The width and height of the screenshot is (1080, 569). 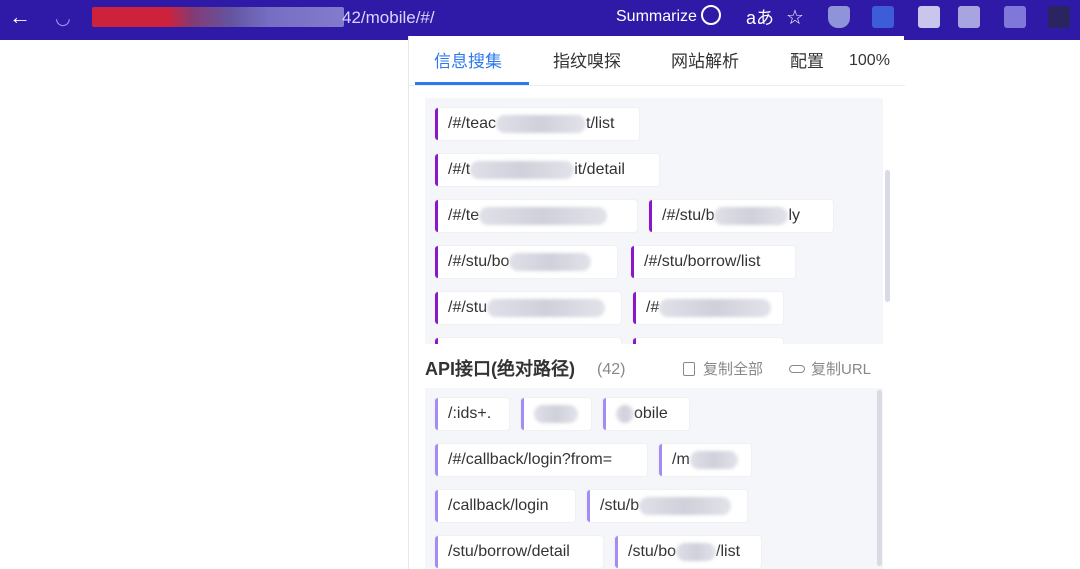 What do you see at coordinates (500, 369) in the screenshot?
I see `api-section-title: API接口(绝对路径)` at bounding box center [500, 369].